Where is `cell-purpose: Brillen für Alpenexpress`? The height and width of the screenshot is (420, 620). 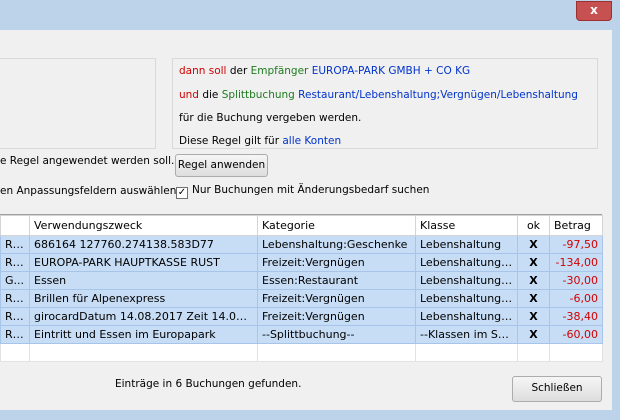 cell-purpose: Brillen für Alpenexpress is located at coordinates (143, 298).